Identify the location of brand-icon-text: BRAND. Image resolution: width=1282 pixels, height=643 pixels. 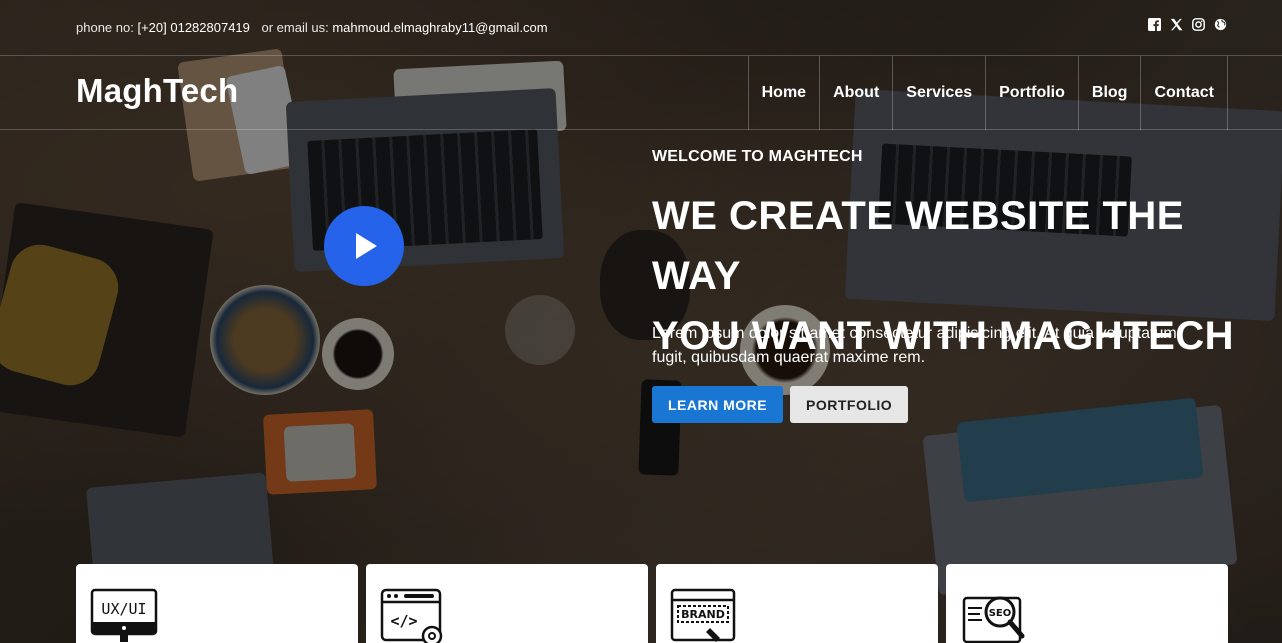
(703, 614).